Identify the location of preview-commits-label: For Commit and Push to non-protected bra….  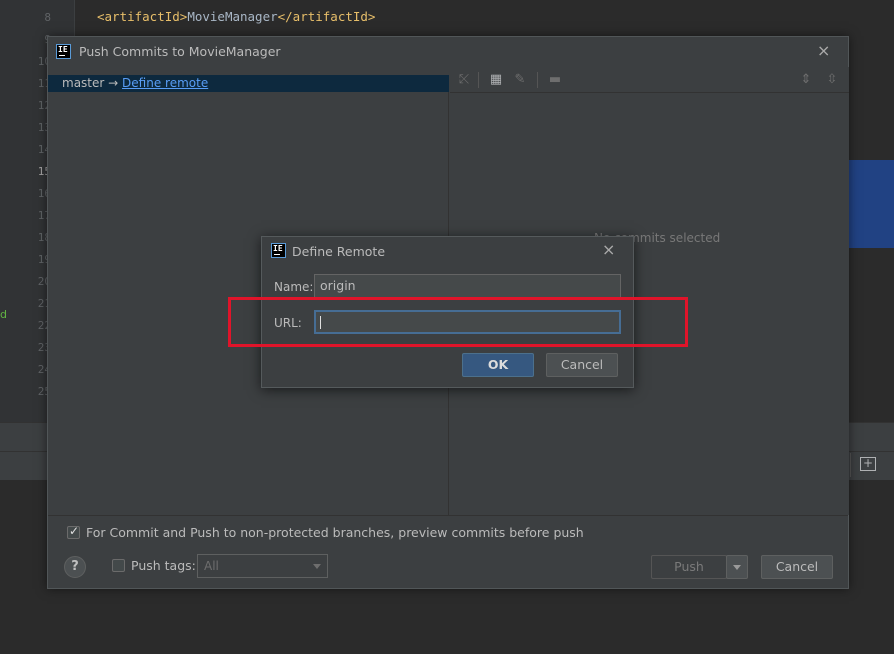
(335, 532).